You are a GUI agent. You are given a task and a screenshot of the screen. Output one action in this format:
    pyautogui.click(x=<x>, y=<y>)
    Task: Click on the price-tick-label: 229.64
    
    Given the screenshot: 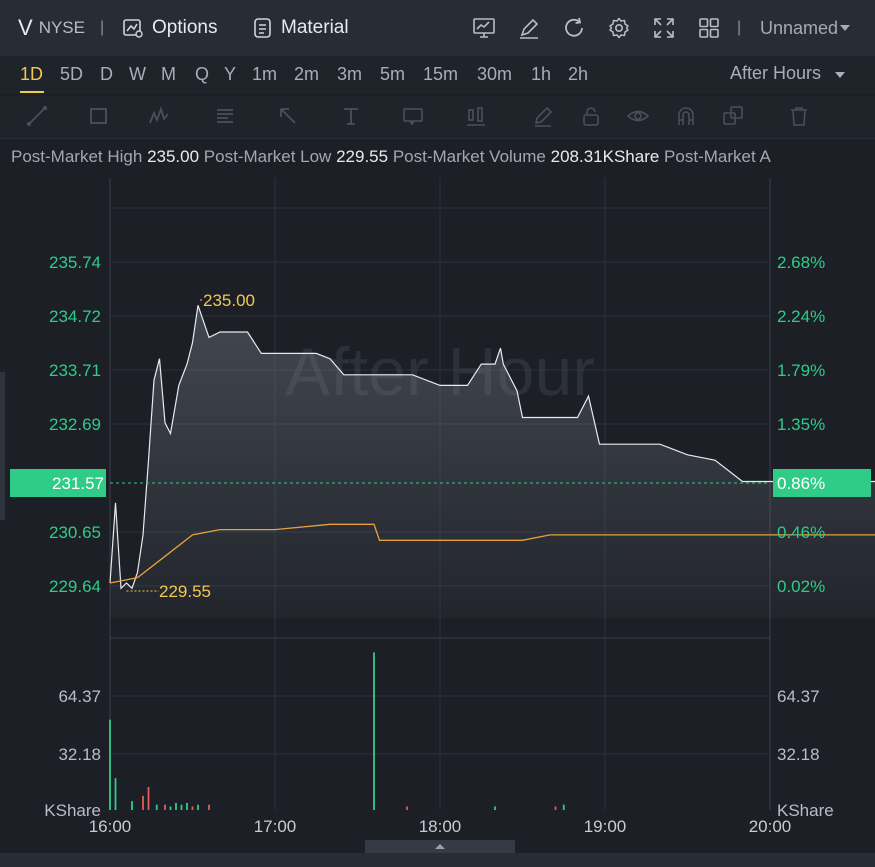 What is the action you would take?
    pyautogui.click(x=75, y=586)
    